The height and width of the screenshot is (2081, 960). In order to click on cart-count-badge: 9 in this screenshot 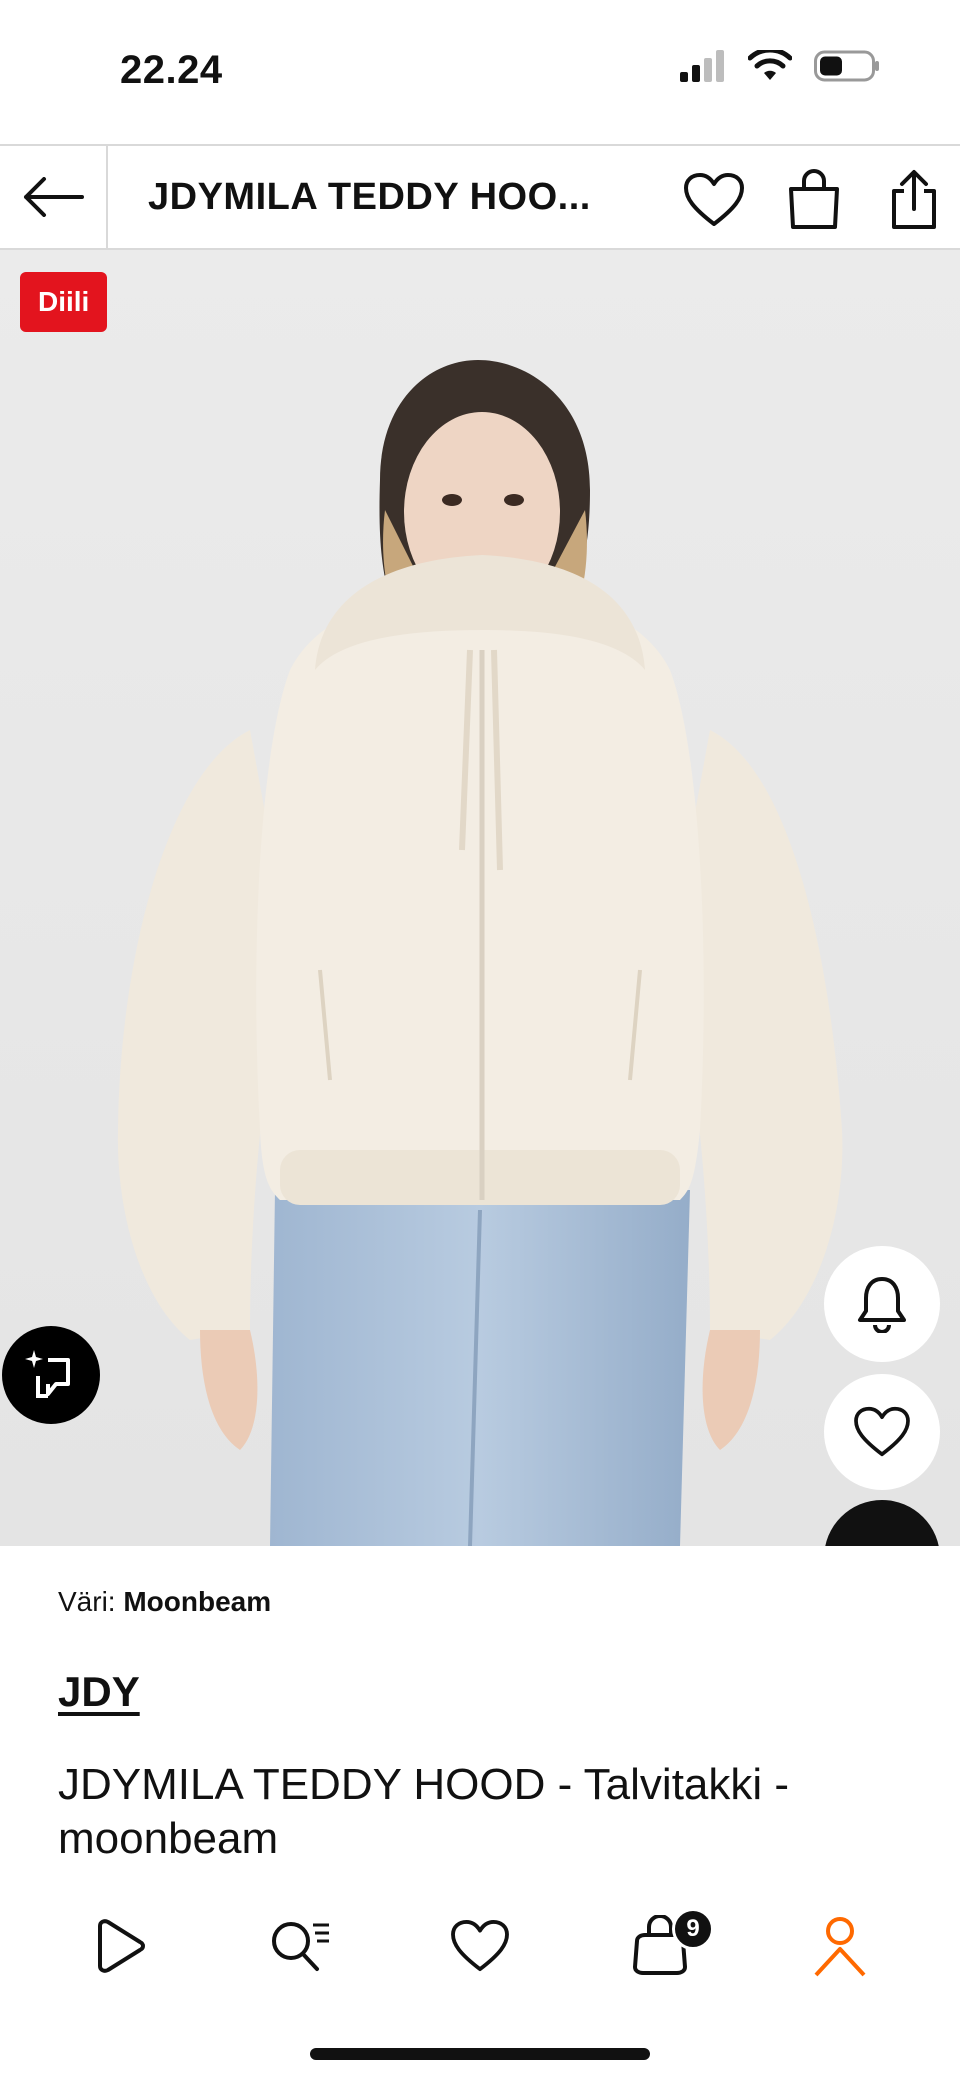, I will do `click(693, 1929)`.